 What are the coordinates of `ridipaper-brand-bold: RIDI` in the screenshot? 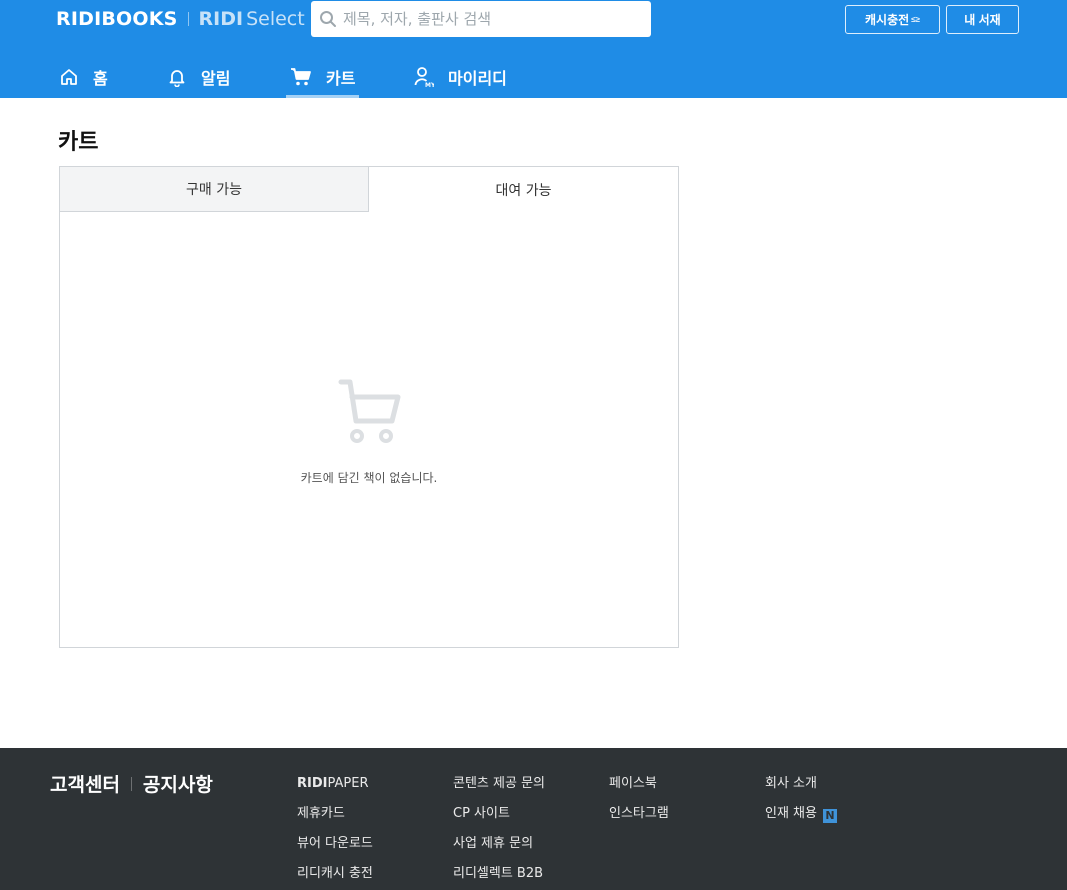 It's located at (312, 783).